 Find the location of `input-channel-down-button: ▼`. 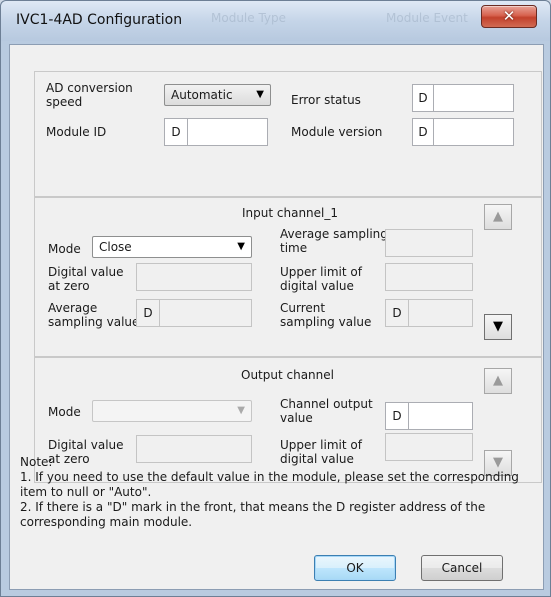

input-channel-down-button: ▼ is located at coordinates (498, 327).